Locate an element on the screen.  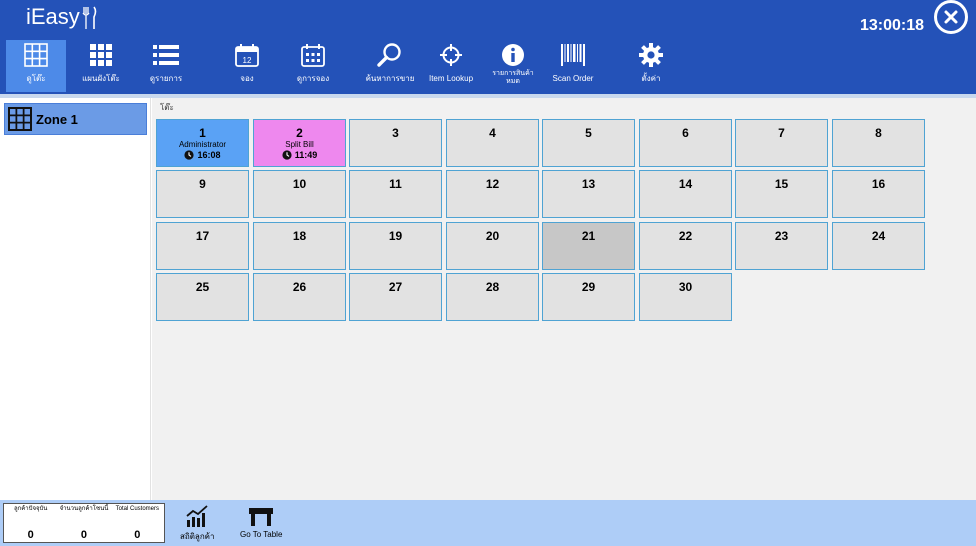
close-icon is located at coordinates (951, 17).